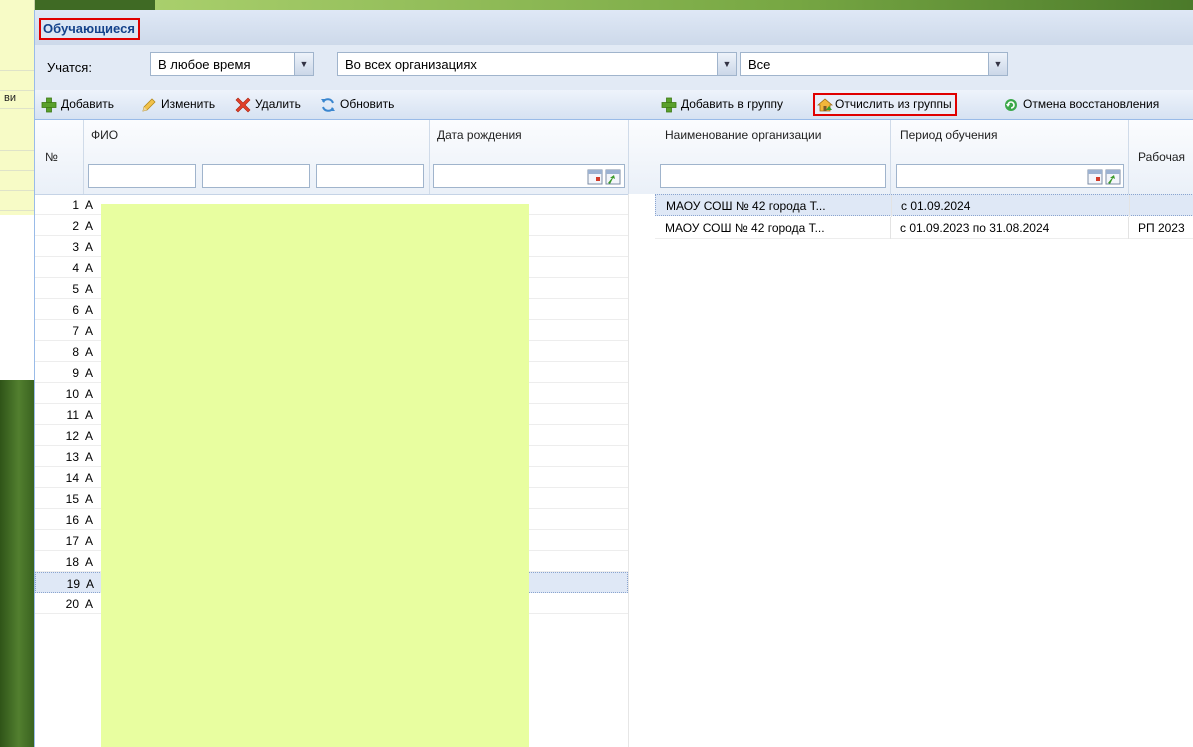 This screenshot has width=1193, height=747. Describe the element at coordinates (72, 457) in the screenshot. I see `row-number: 13` at that location.